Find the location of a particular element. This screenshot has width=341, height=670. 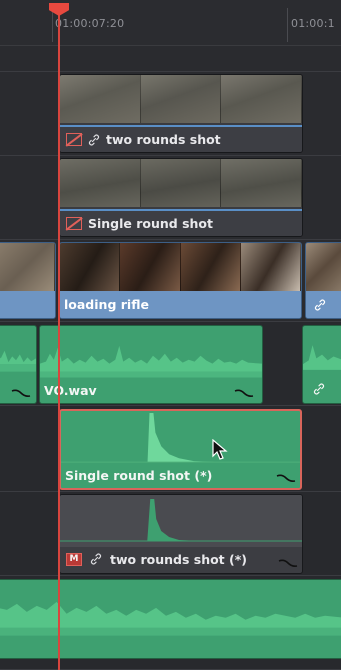

timecode-label: 01:00:1 is located at coordinates (313, 23).